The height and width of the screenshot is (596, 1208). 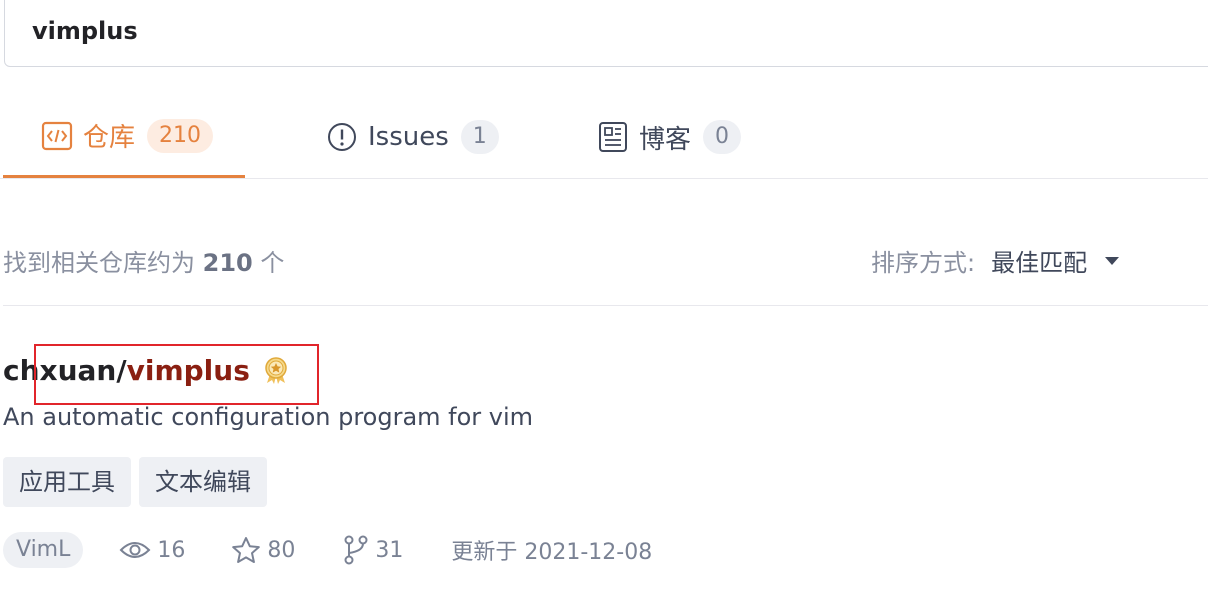 I want to click on stars-count: 80, so click(x=263, y=550).